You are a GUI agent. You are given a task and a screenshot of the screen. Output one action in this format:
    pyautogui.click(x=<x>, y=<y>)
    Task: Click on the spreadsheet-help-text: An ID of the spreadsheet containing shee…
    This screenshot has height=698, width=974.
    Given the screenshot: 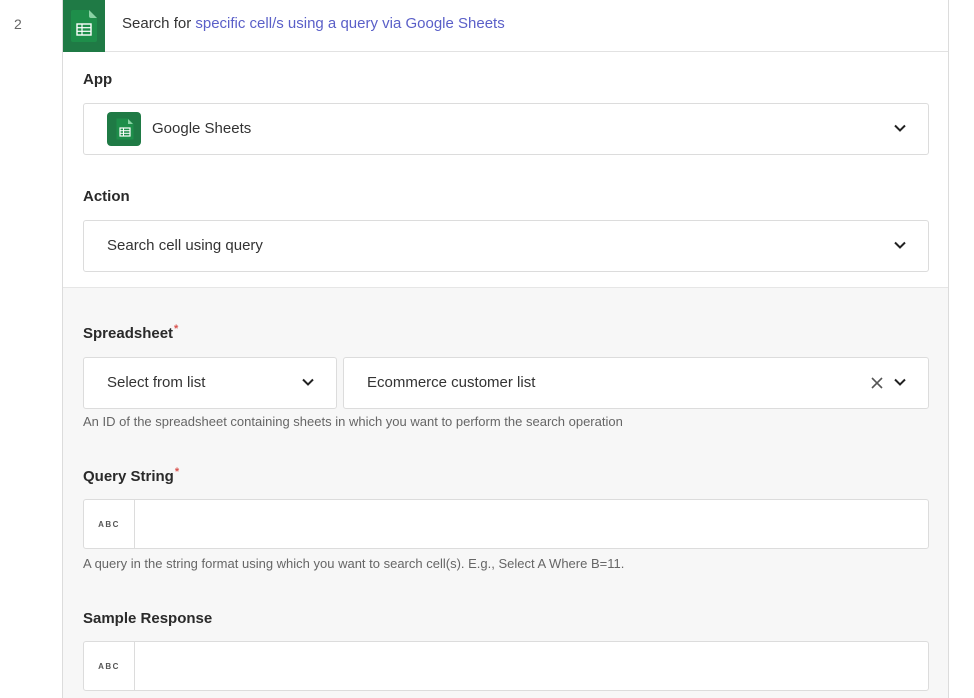 What is the action you would take?
    pyautogui.click(x=353, y=421)
    